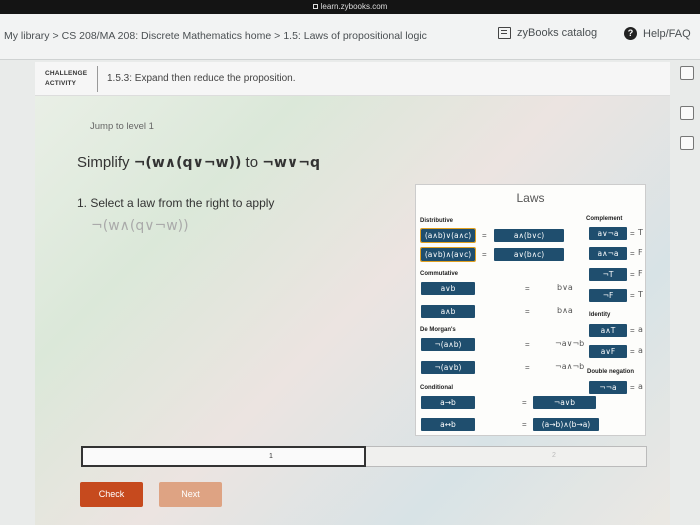 The width and height of the screenshot is (700, 525). Describe the element at coordinates (554, 455) in the screenshot. I see `level-2-number: 2` at that location.